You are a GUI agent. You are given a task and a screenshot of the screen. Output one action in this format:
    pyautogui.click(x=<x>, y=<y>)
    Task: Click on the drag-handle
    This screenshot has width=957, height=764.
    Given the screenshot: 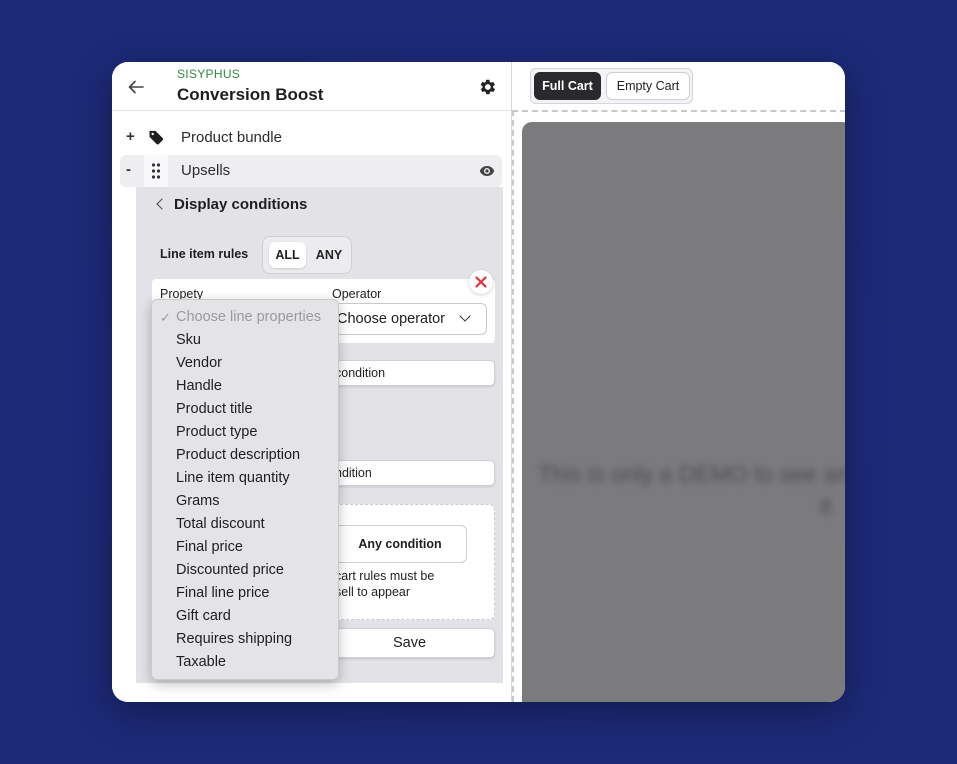 What is the action you would take?
    pyautogui.click(x=156, y=171)
    